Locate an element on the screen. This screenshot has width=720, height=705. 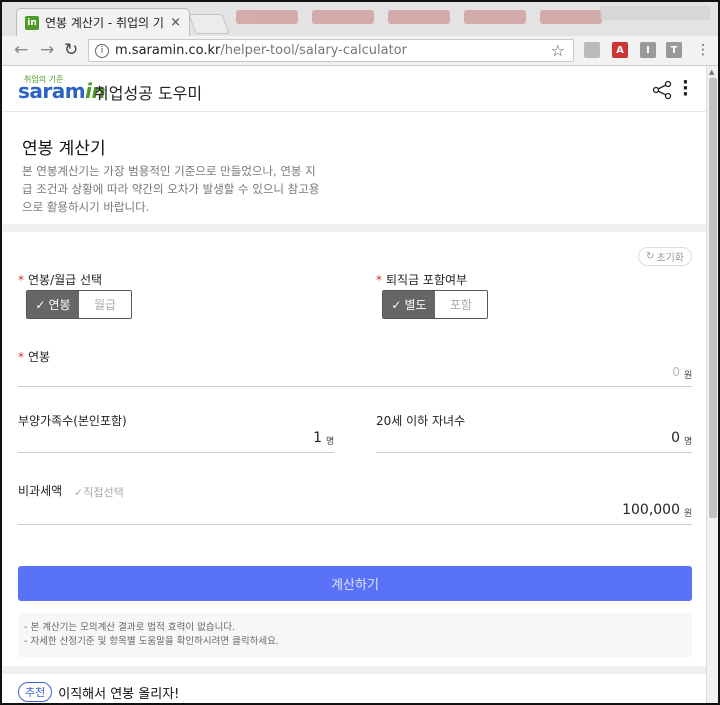
salary-type-toggle: ✓ 연봉 월급 is located at coordinates (79, 304).